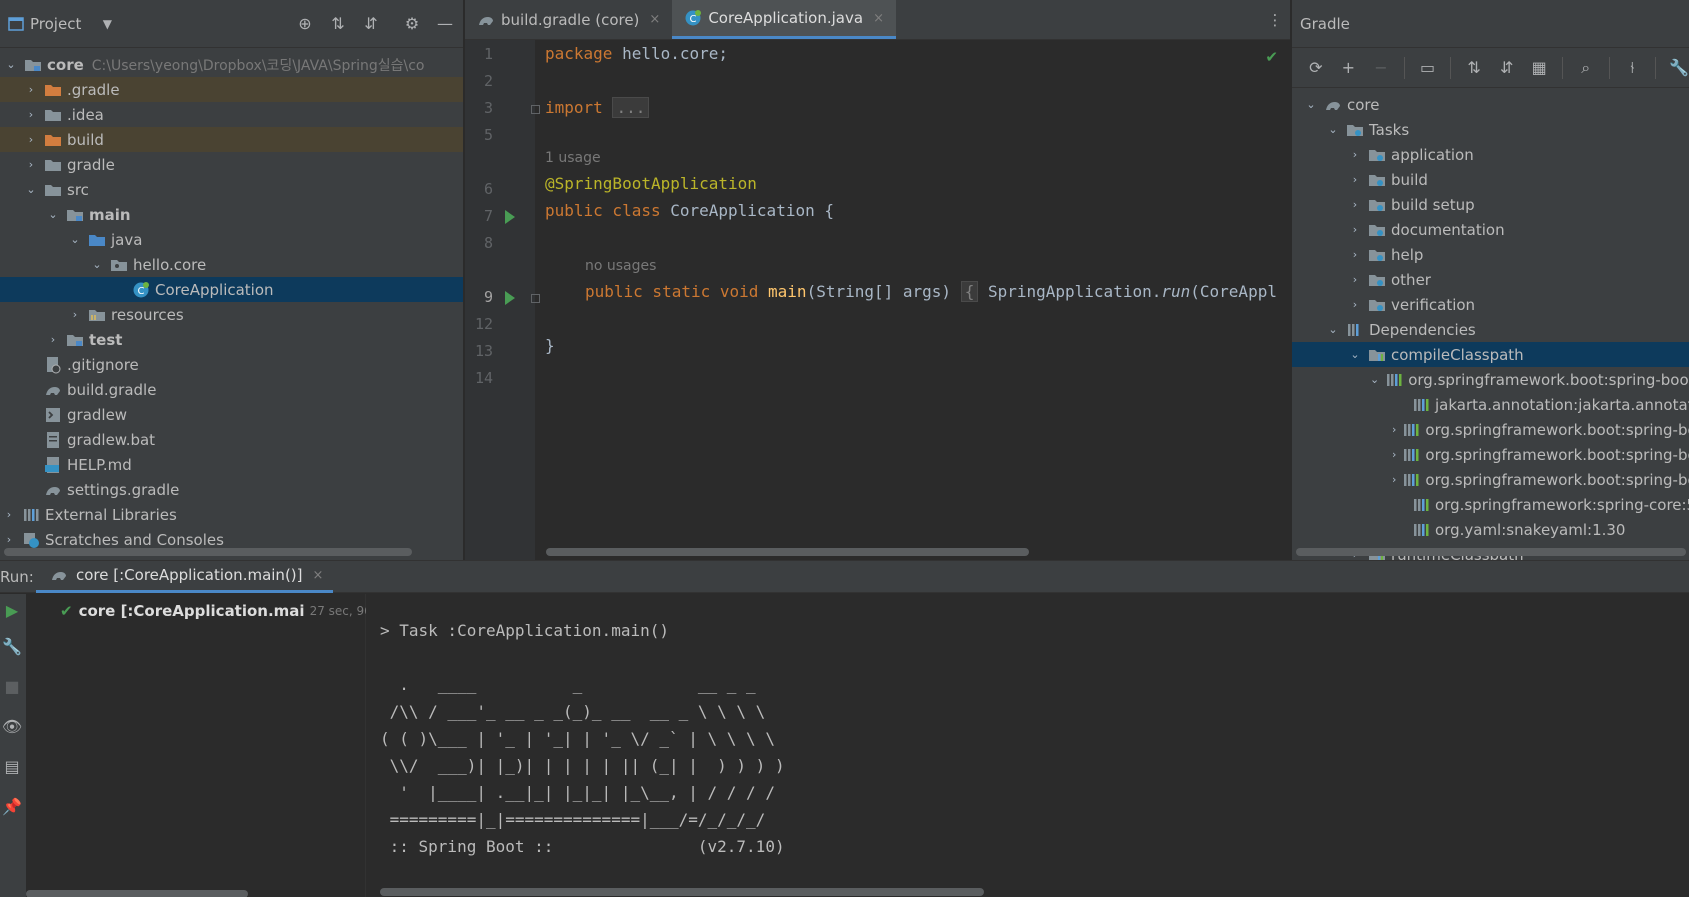 Image resolution: width=1689 pixels, height=897 pixels. I want to click on gradle-item-verification: › verification, so click(1490, 304).